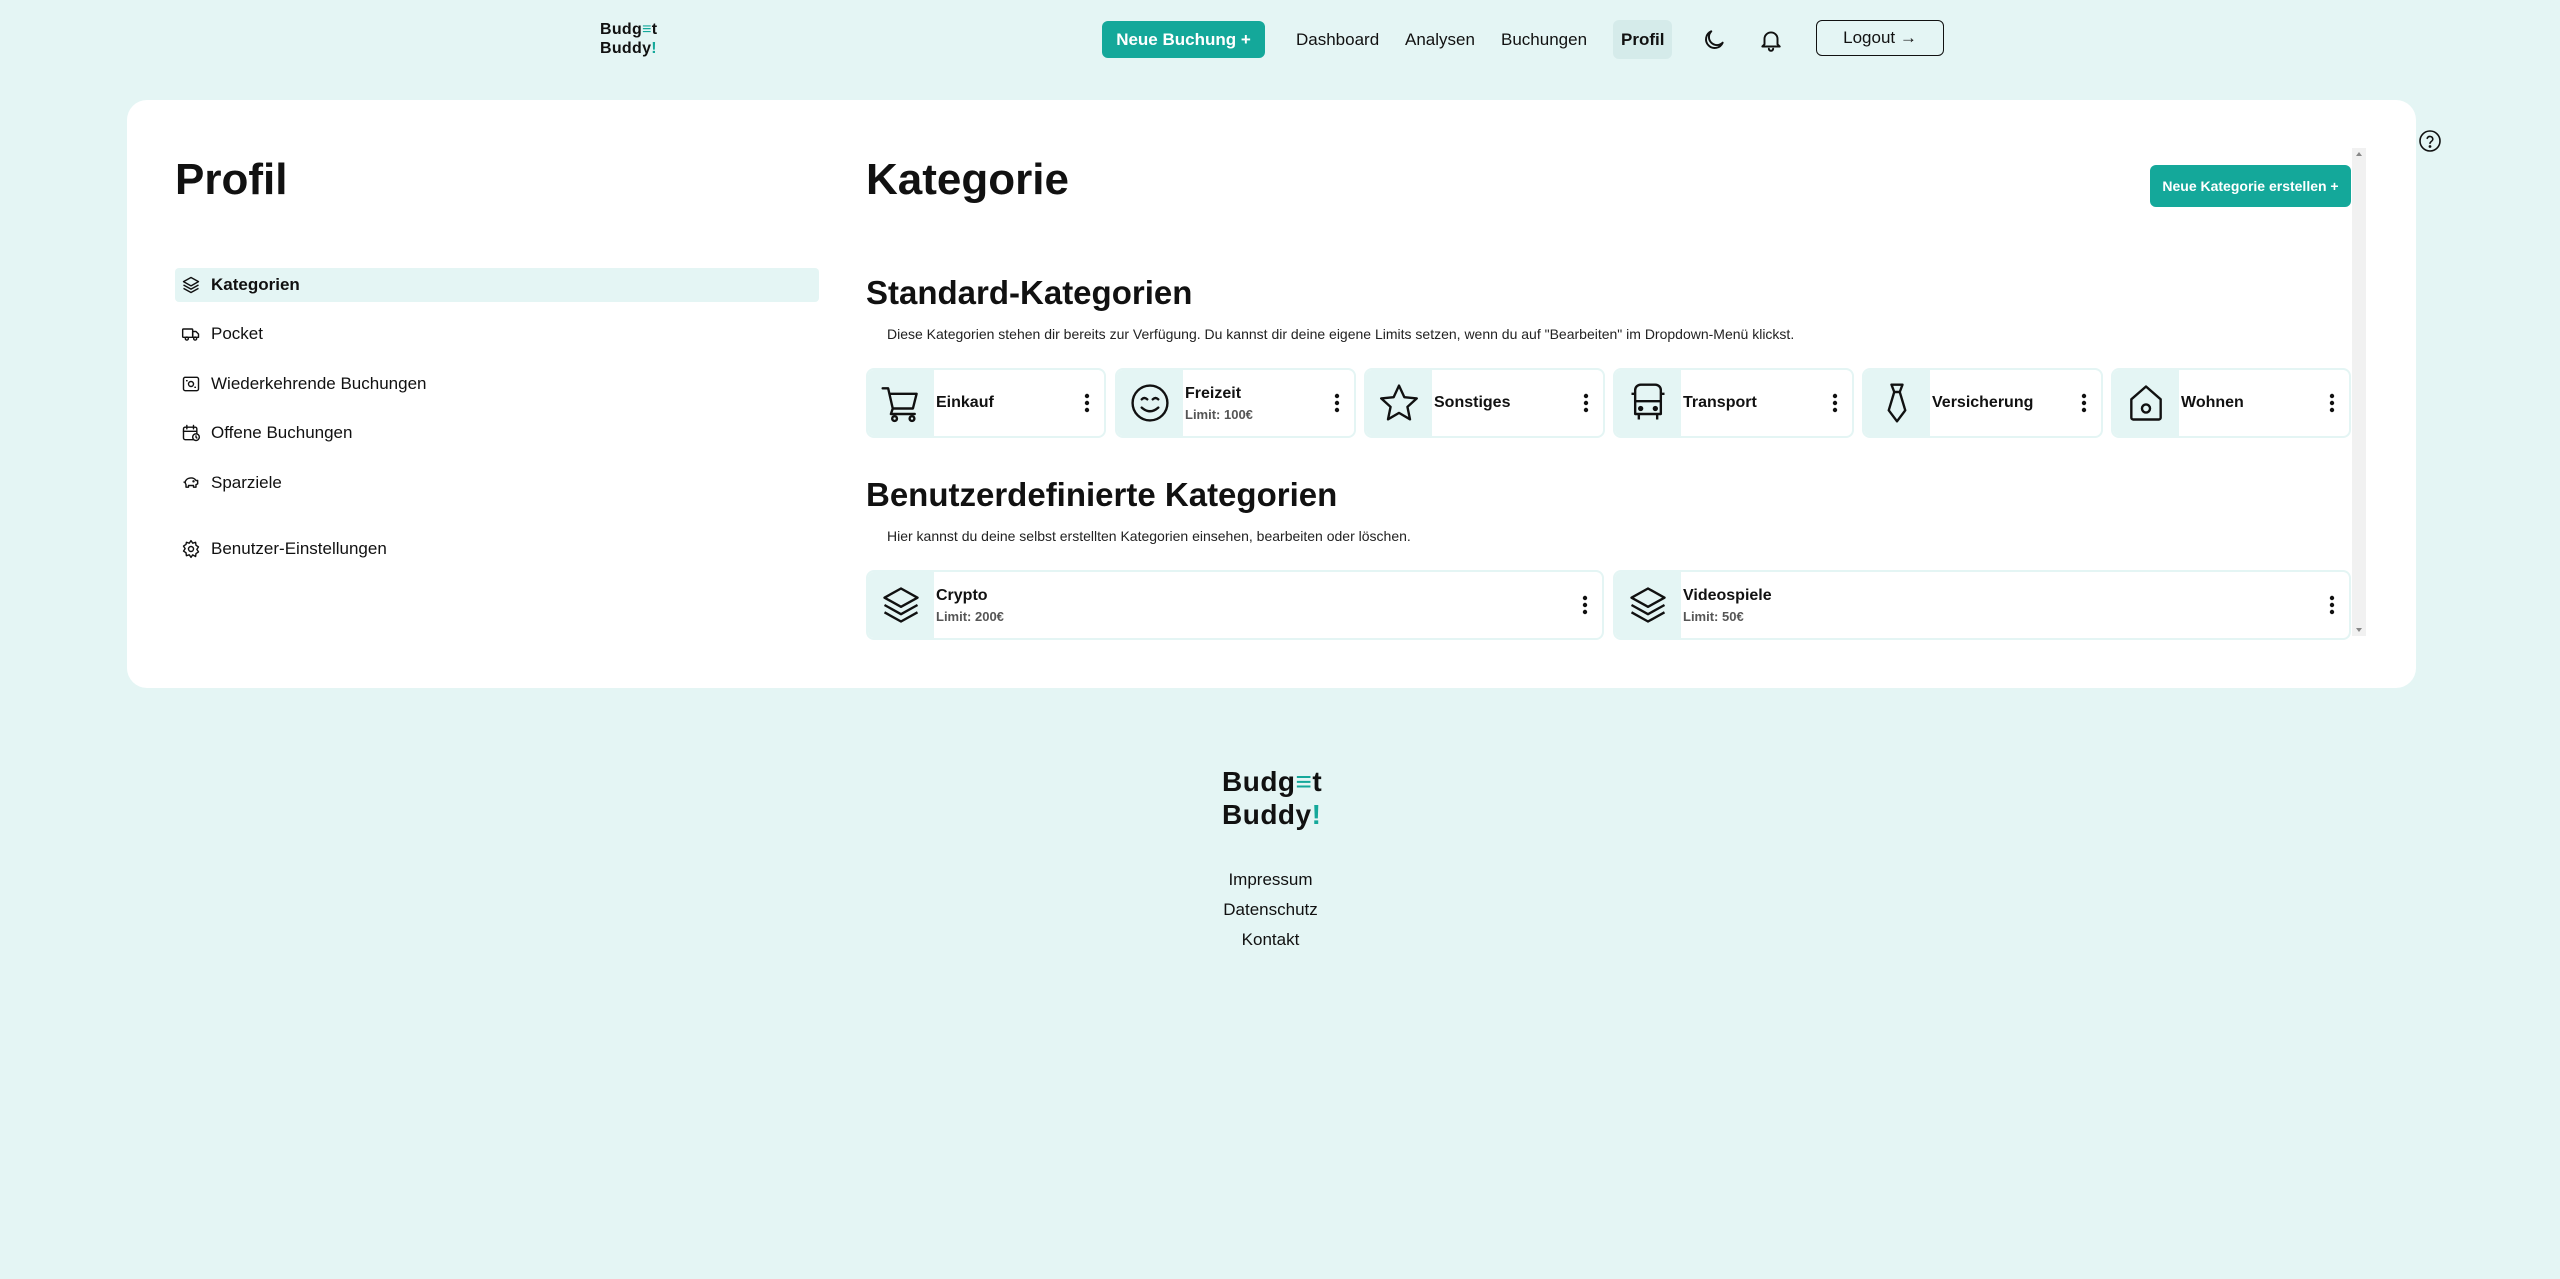  Describe the element at coordinates (2212, 402) in the screenshot. I see `category-name: Wohnen` at that location.